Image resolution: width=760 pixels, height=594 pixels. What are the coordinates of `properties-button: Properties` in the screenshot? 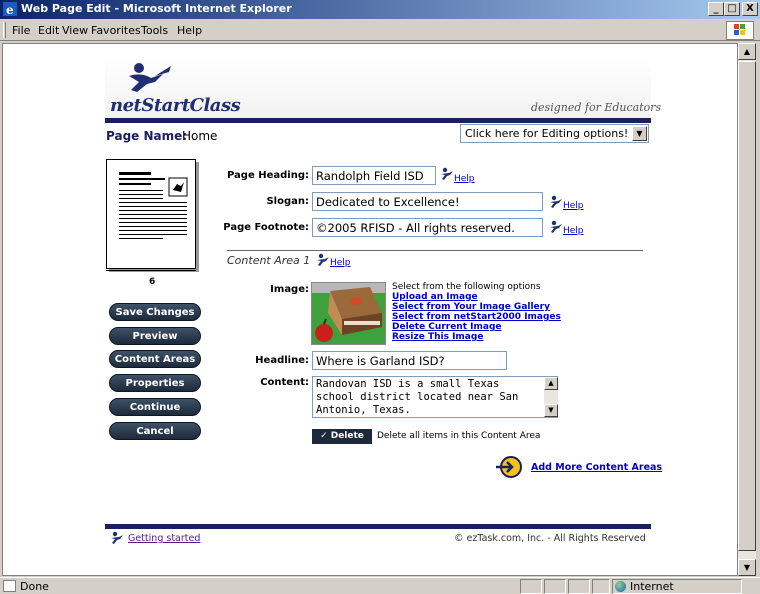 It's located at (155, 383).